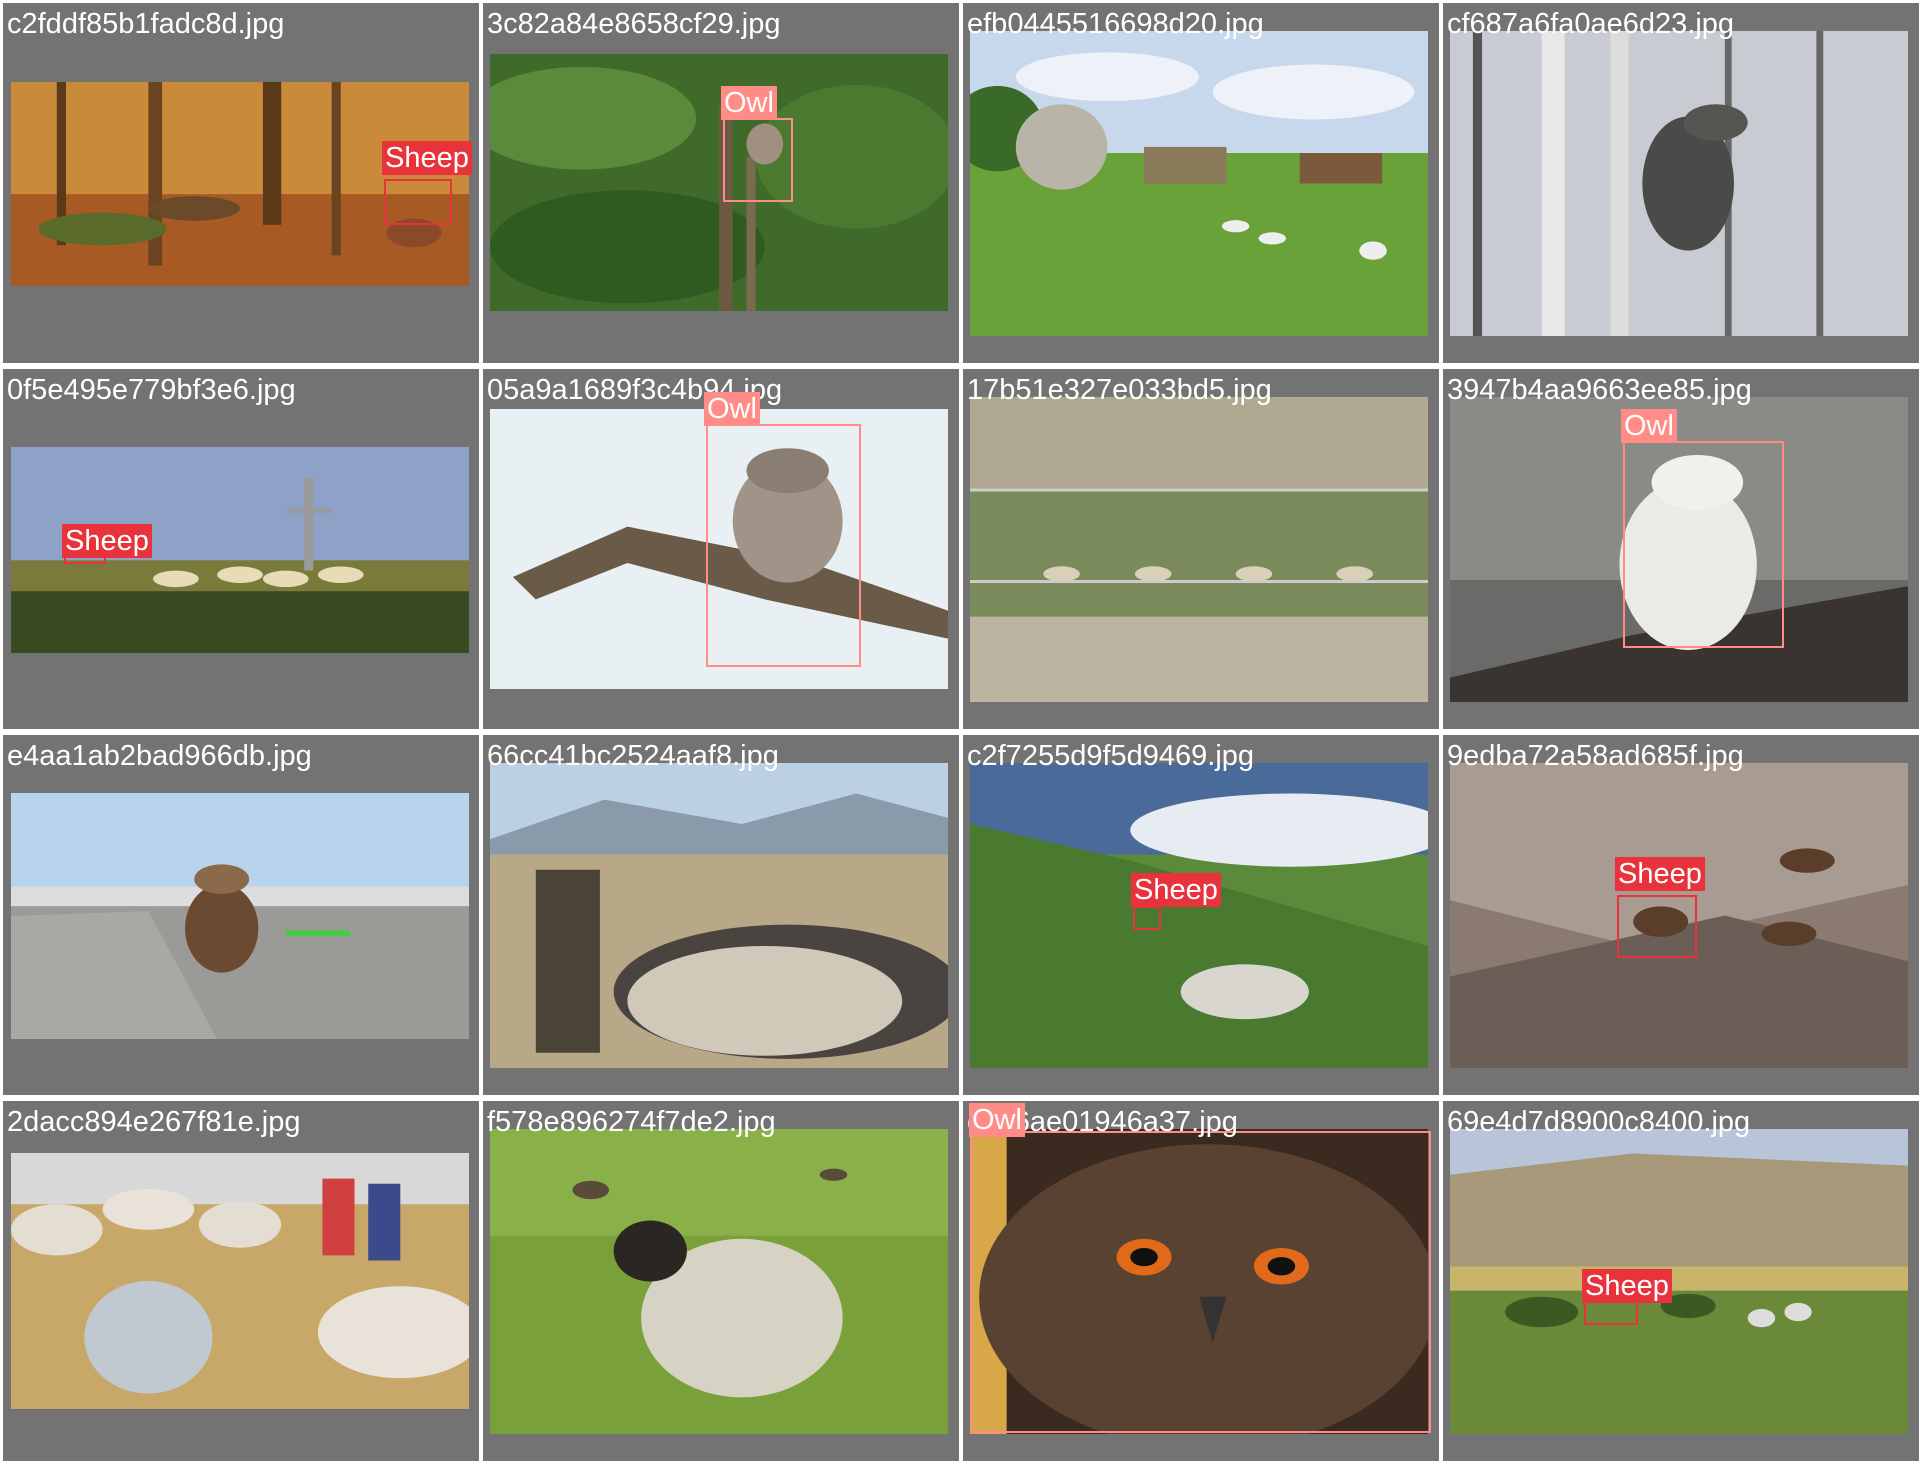 The height and width of the screenshot is (1464, 1920). I want to click on tile-8: Owl 3947b4aa9663ee85.jpg, so click(1681, 549).